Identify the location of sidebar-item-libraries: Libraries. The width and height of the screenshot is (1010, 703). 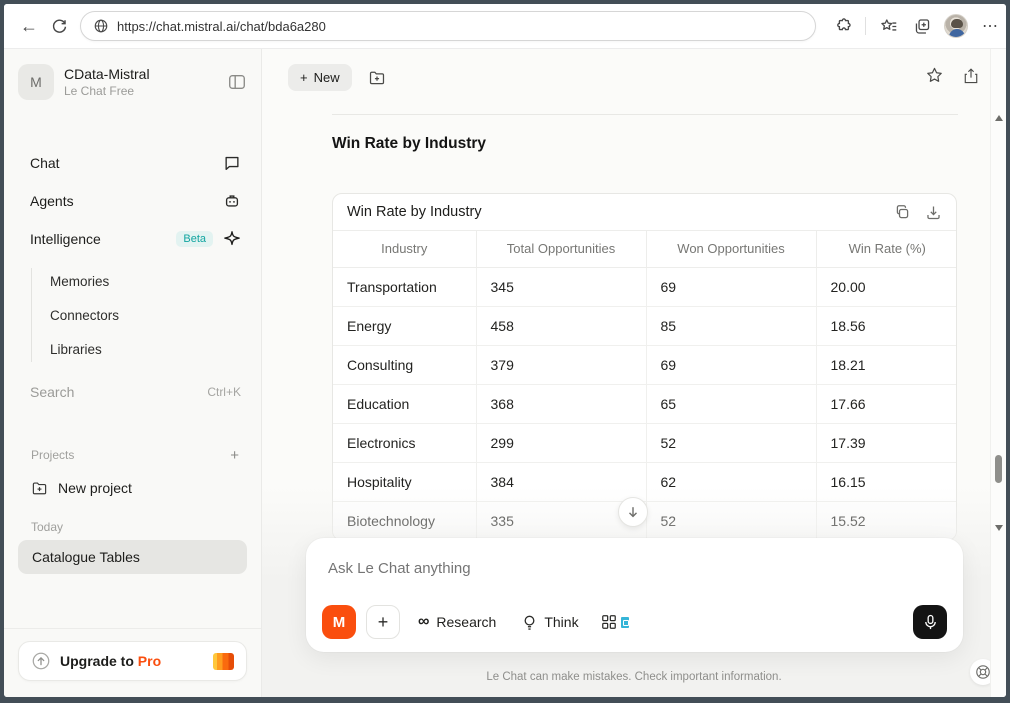
(132, 349).